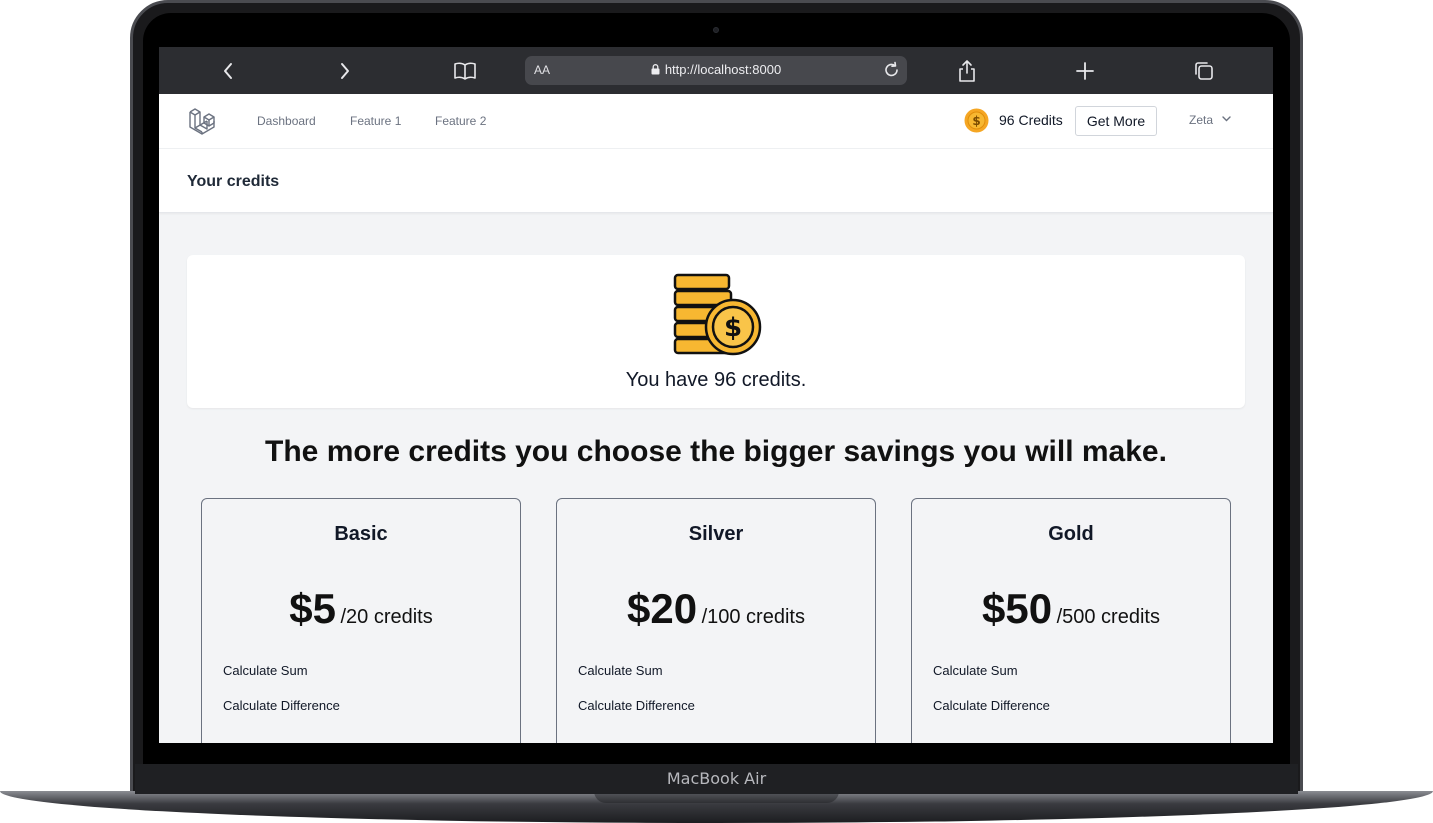 This screenshot has width=1433, height=823. Describe the element at coordinates (1116, 121) in the screenshot. I see `get-more-button: Get More` at that location.